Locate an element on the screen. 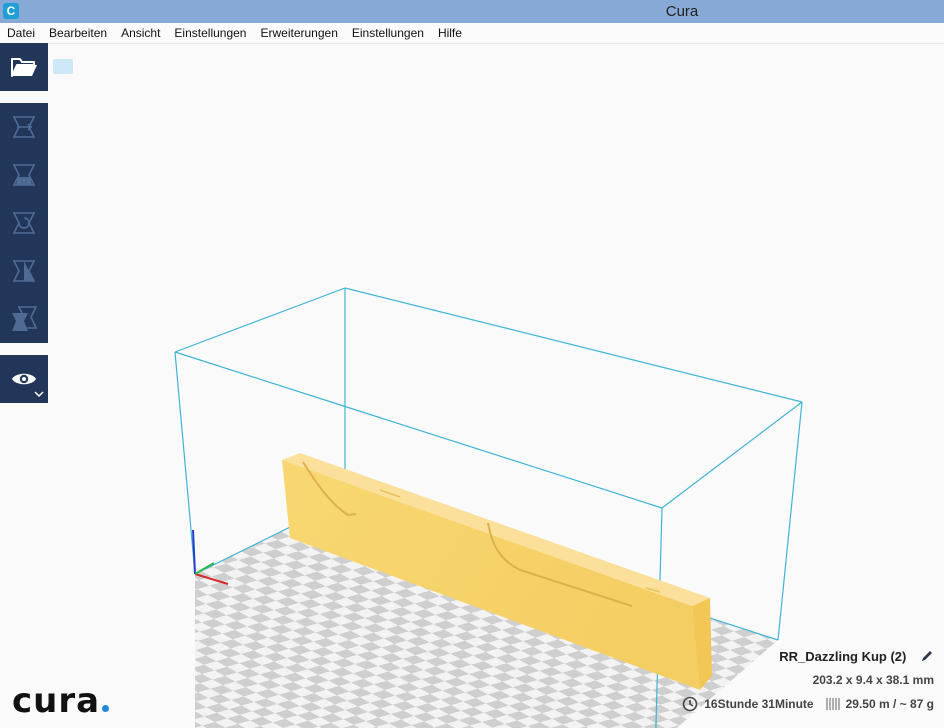 Image resolution: width=944 pixels, height=728 pixels. per-model-settings-button is located at coordinates (24, 319).